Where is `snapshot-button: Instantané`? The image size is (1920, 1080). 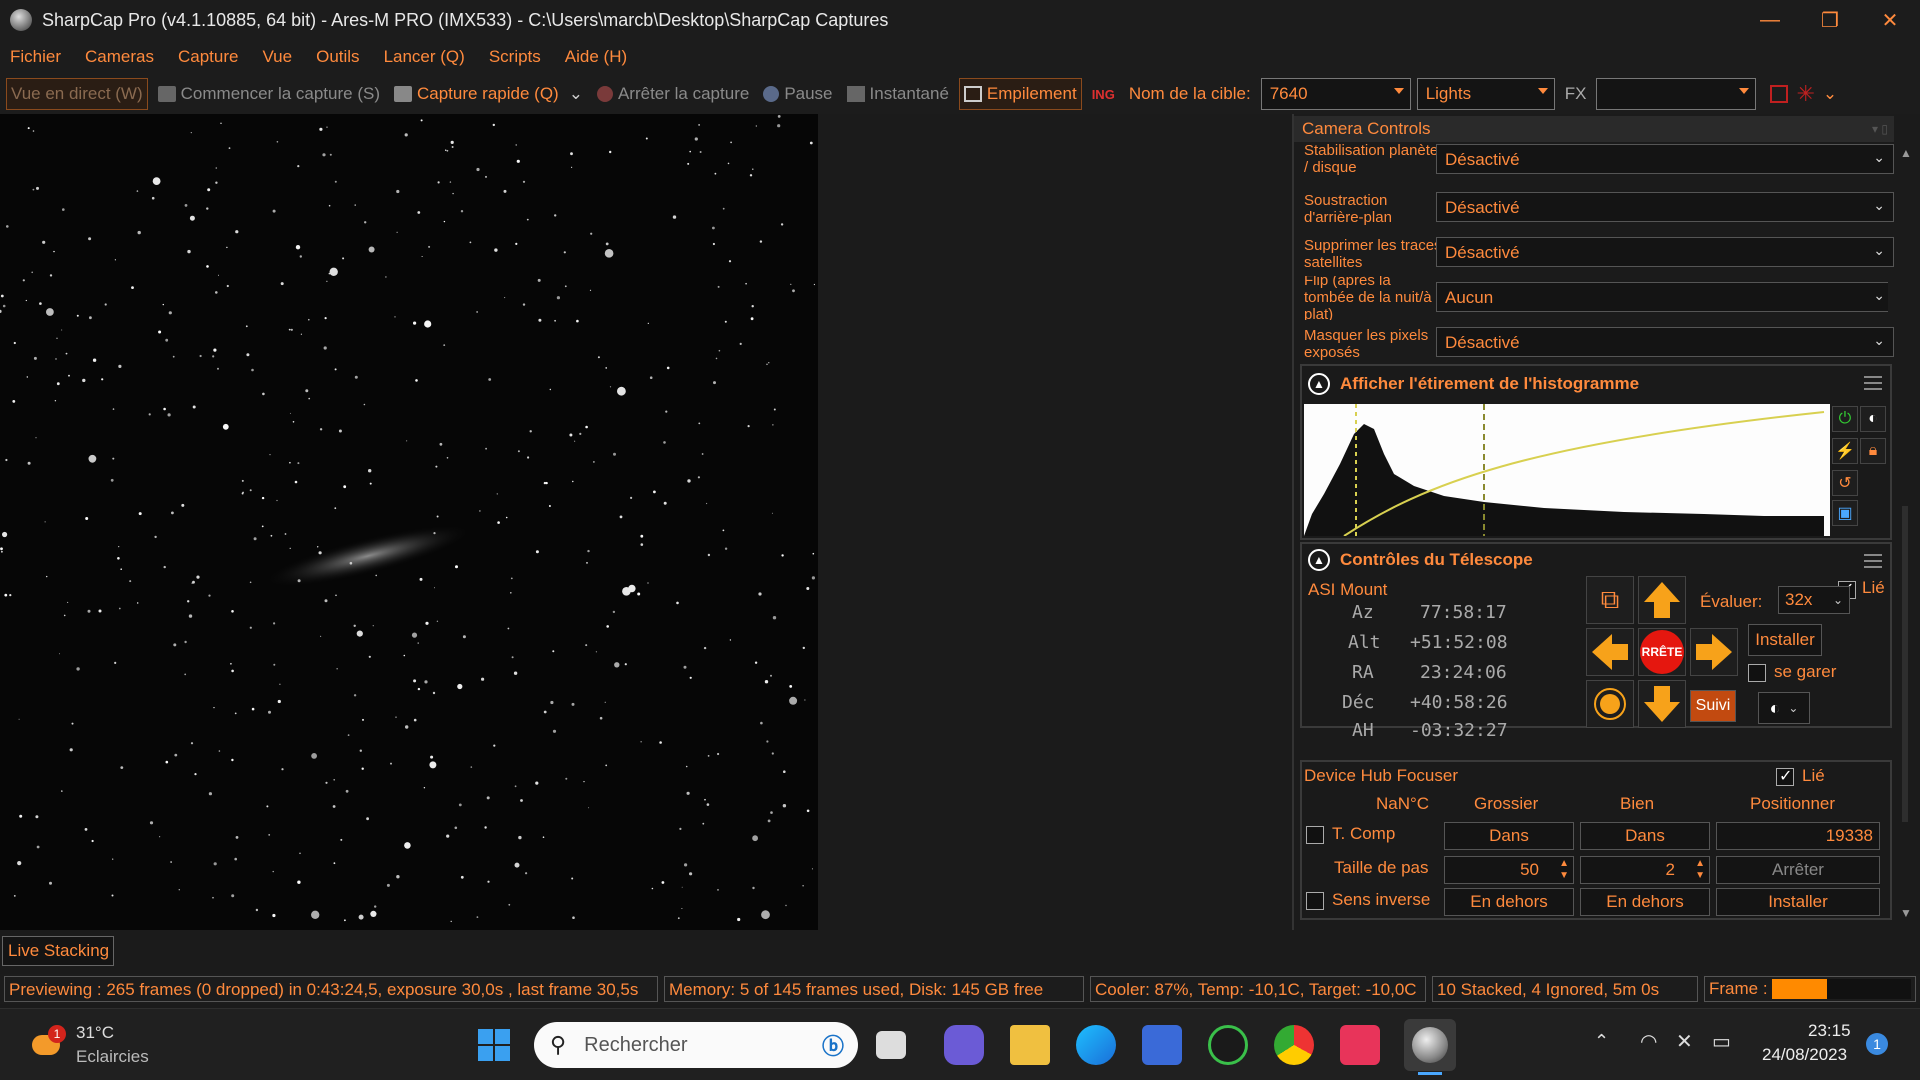 snapshot-button: Instantané is located at coordinates (898, 94).